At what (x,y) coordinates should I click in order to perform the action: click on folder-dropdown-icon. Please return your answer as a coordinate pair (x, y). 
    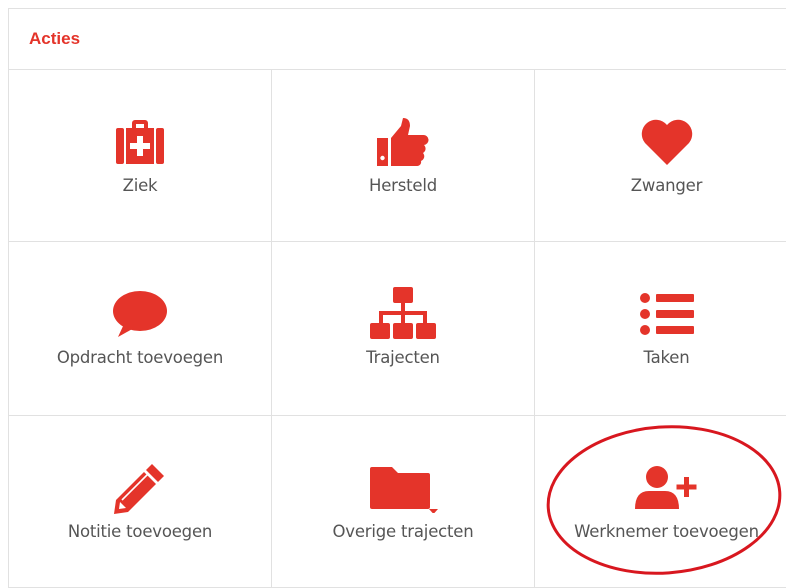
    Looking at the image, I should click on (403, 488).